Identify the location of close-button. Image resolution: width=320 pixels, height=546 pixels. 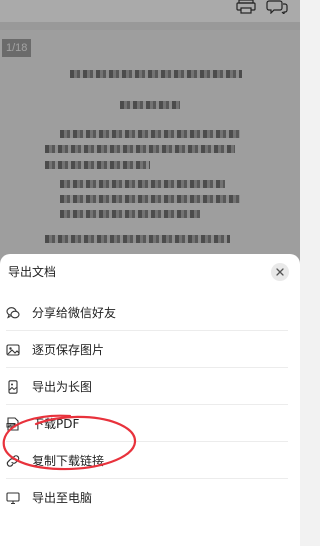
(280, 272).